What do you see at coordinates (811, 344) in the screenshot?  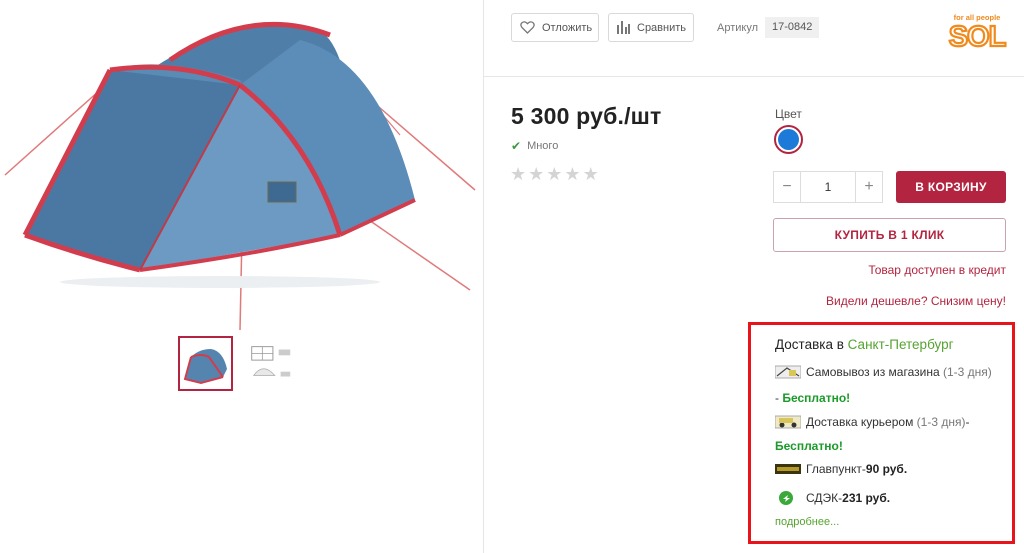 I see `delivery-title-prefix: Доставка в` at bounding box center [811, 344].